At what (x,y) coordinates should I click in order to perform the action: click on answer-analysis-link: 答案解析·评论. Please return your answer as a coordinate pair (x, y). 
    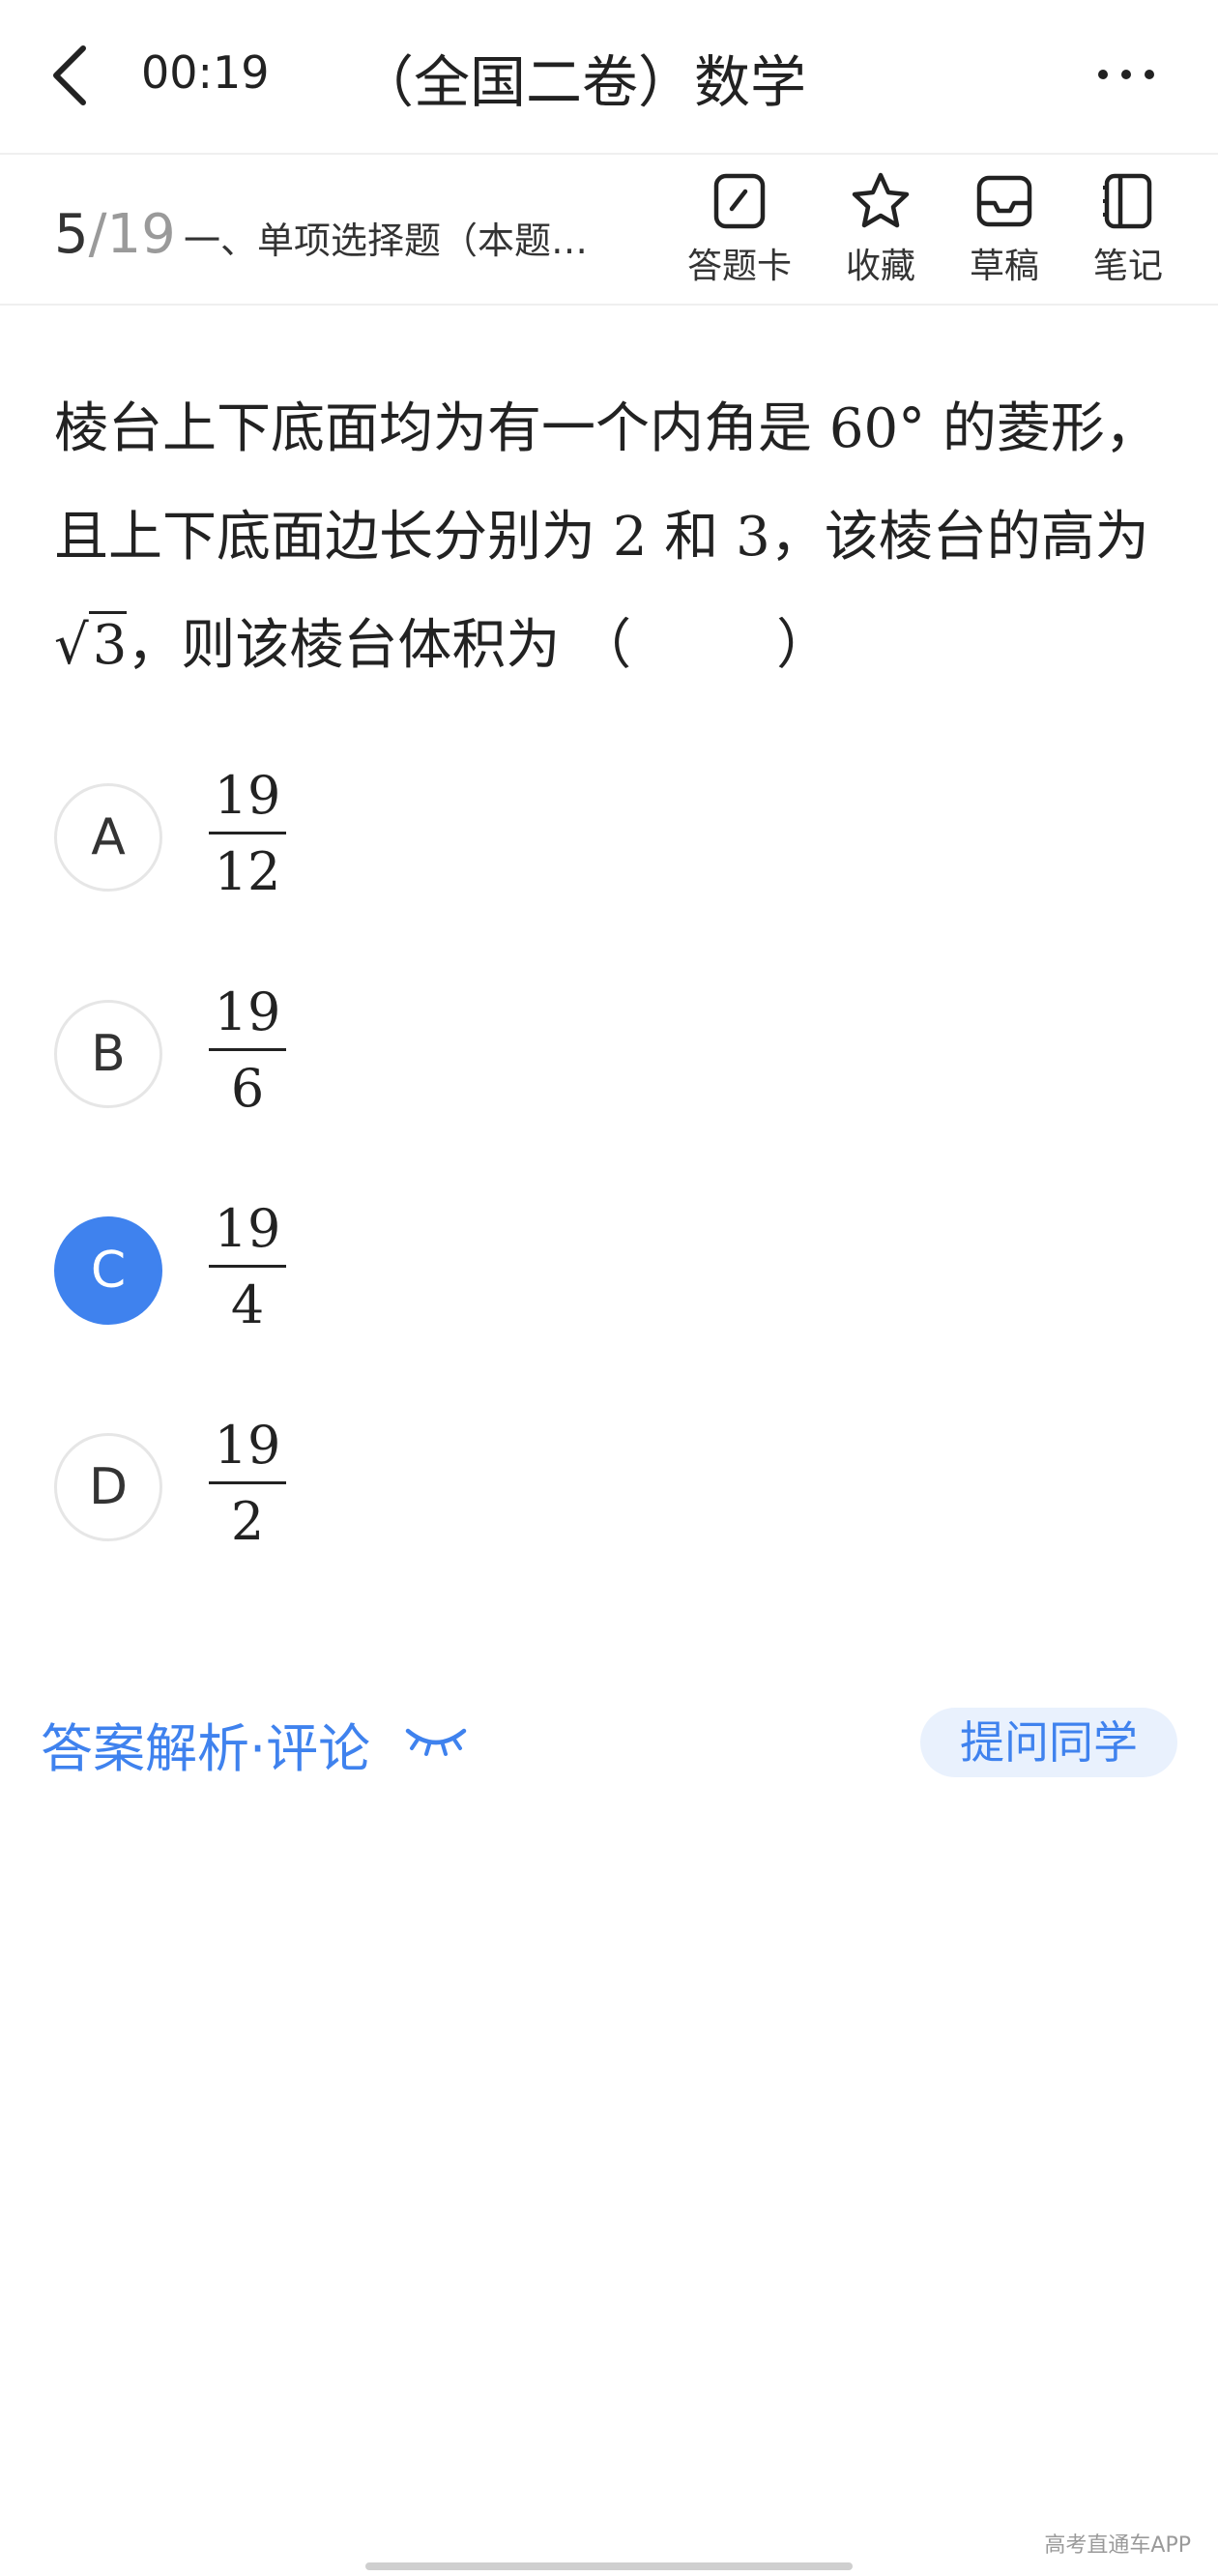
    Looking at the image, I should click on (206, 1744).